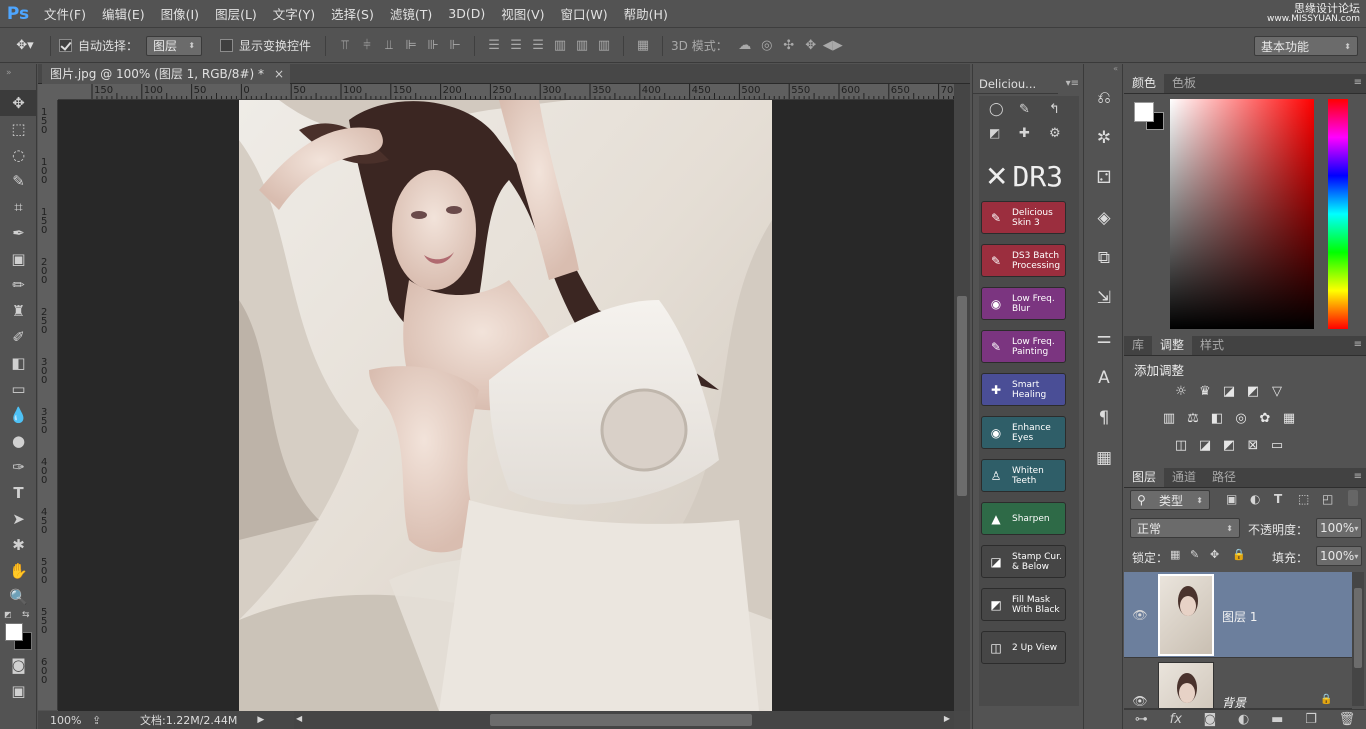 This screenshot has width=1366, height=729. I want to click on tab-adjustments: 调整, so click(1172, 345).